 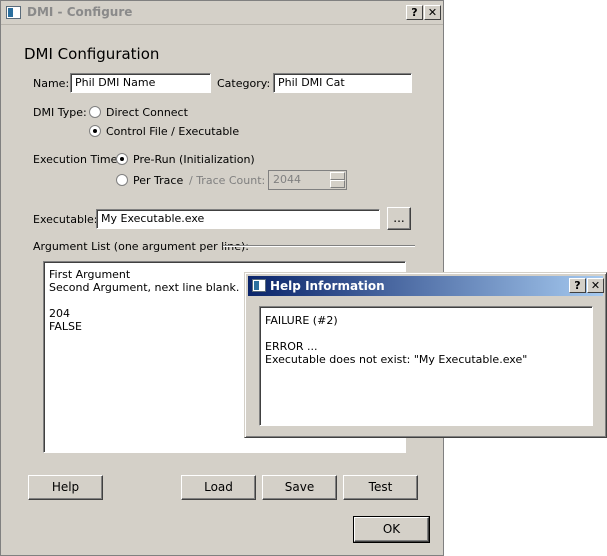 What do you see at coordinates (141, 246) in the screenshot?
I see `argument-list-label: Argument List (one argument per line):` at bounding box center [141, 246].